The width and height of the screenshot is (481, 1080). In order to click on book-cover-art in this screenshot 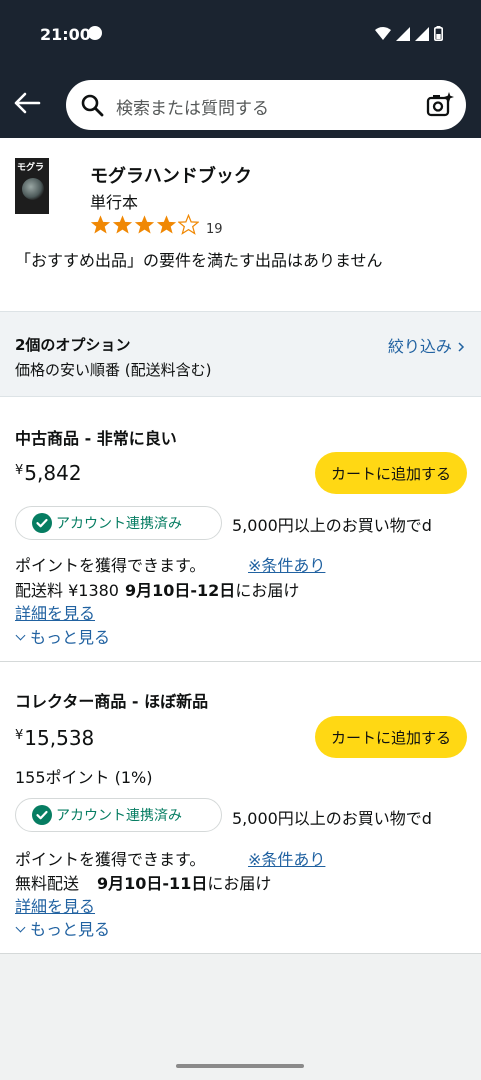, I will do `click(33, 189)`.